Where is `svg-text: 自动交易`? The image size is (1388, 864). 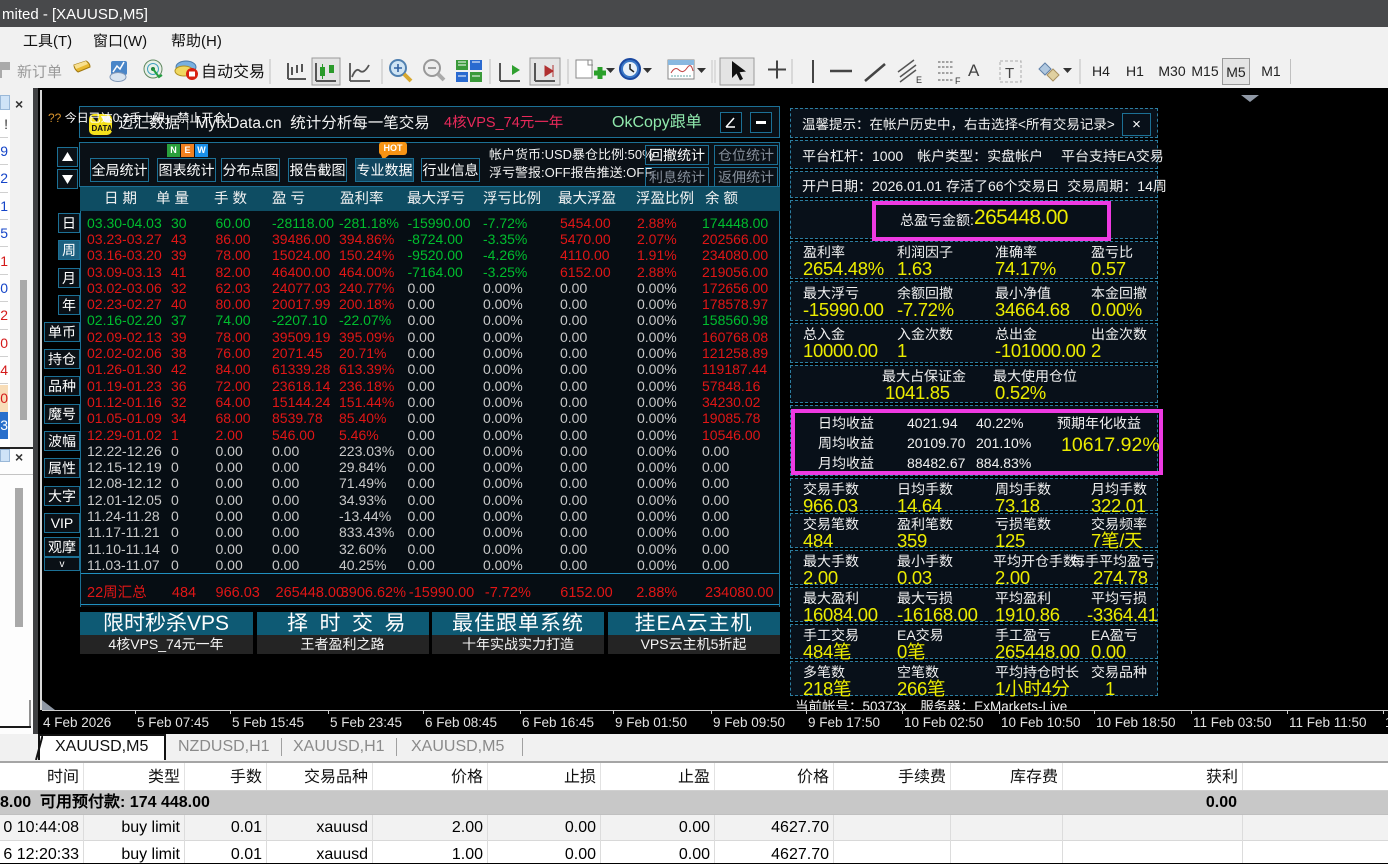
svg-text: 自动交易 is located at coordinates (233, 72).